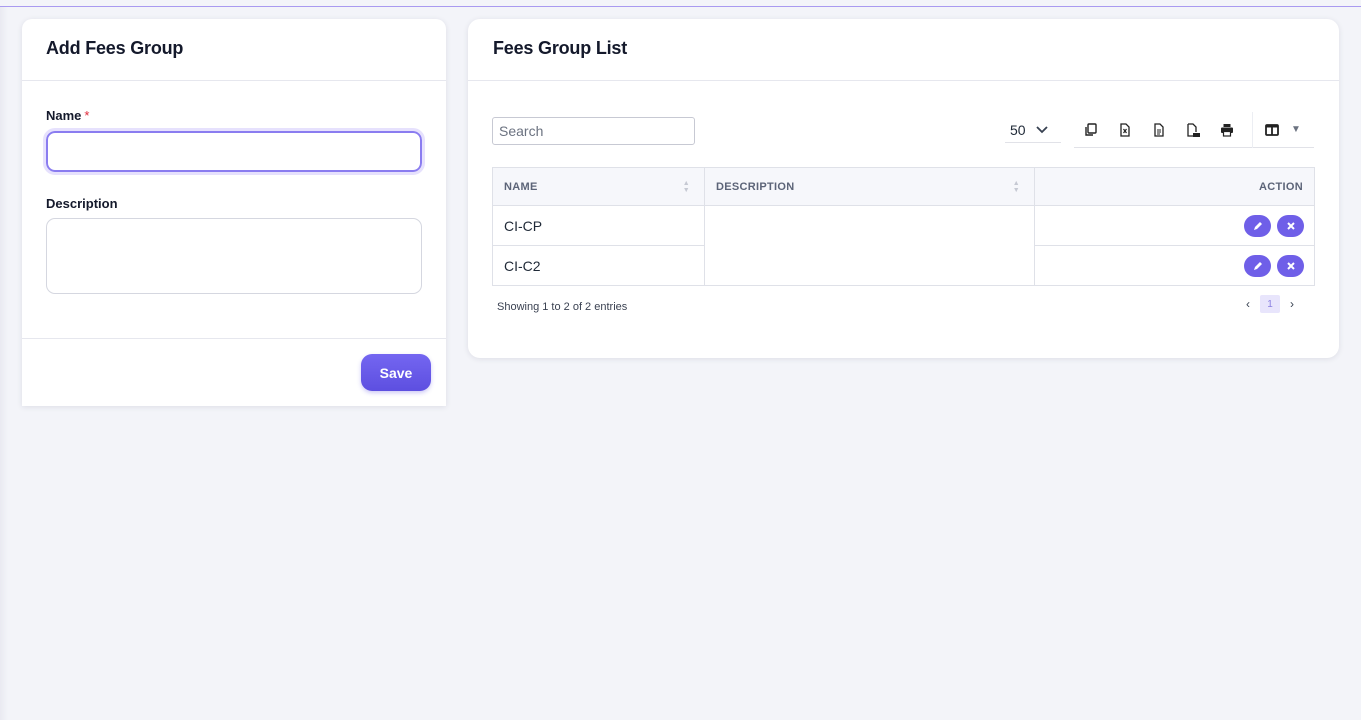 This screenshot has width=1361, height=720. What do you see at coordinates (755, 186) in the screenshot?
I see `column-header-description-label: DESCRIPTION` at bounding box center [755, 186].